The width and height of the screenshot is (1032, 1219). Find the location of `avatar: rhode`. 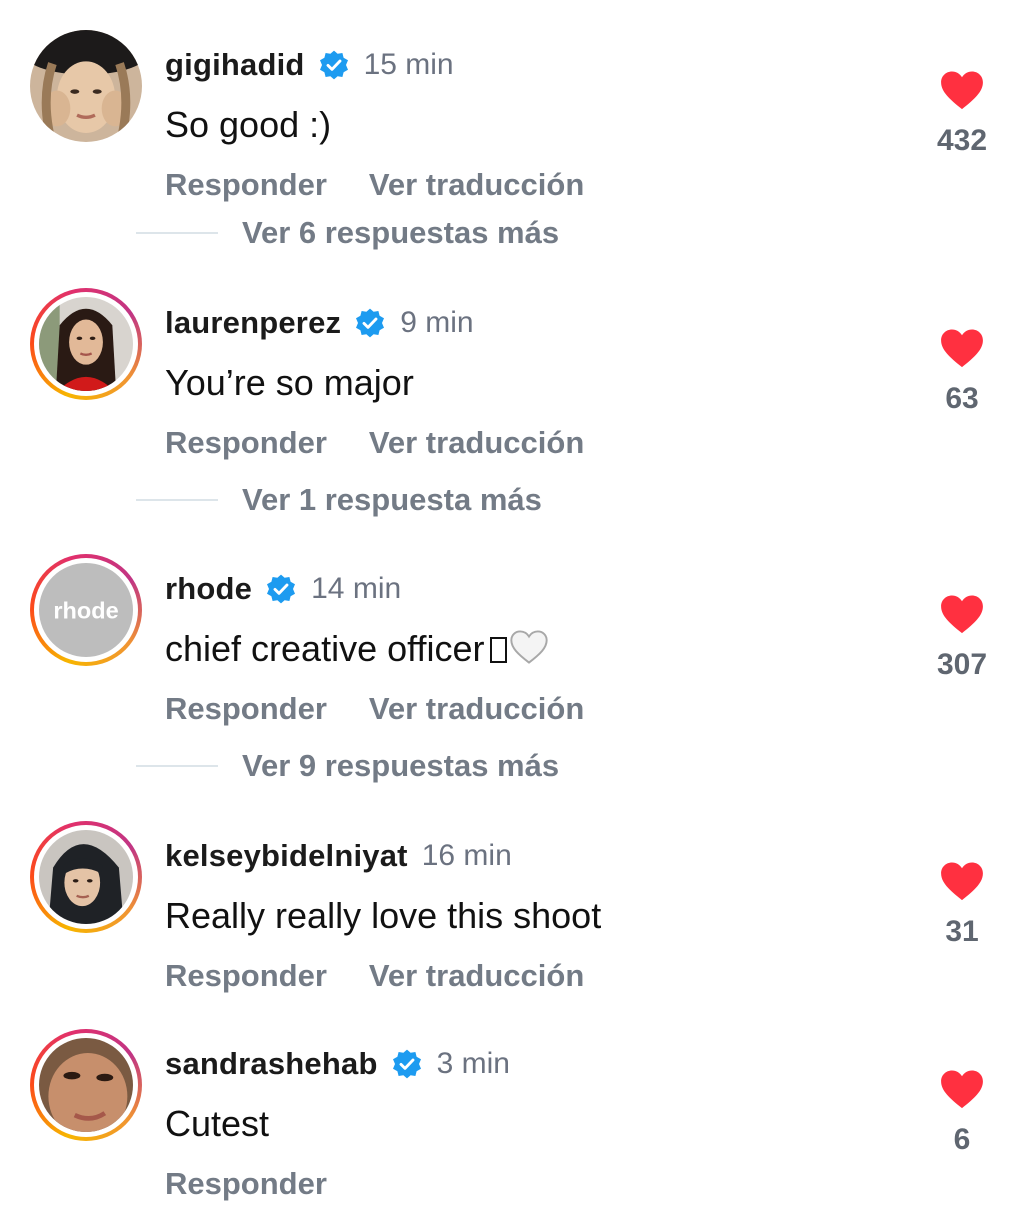

avatar: rhode is located at coordinates (86, 610).